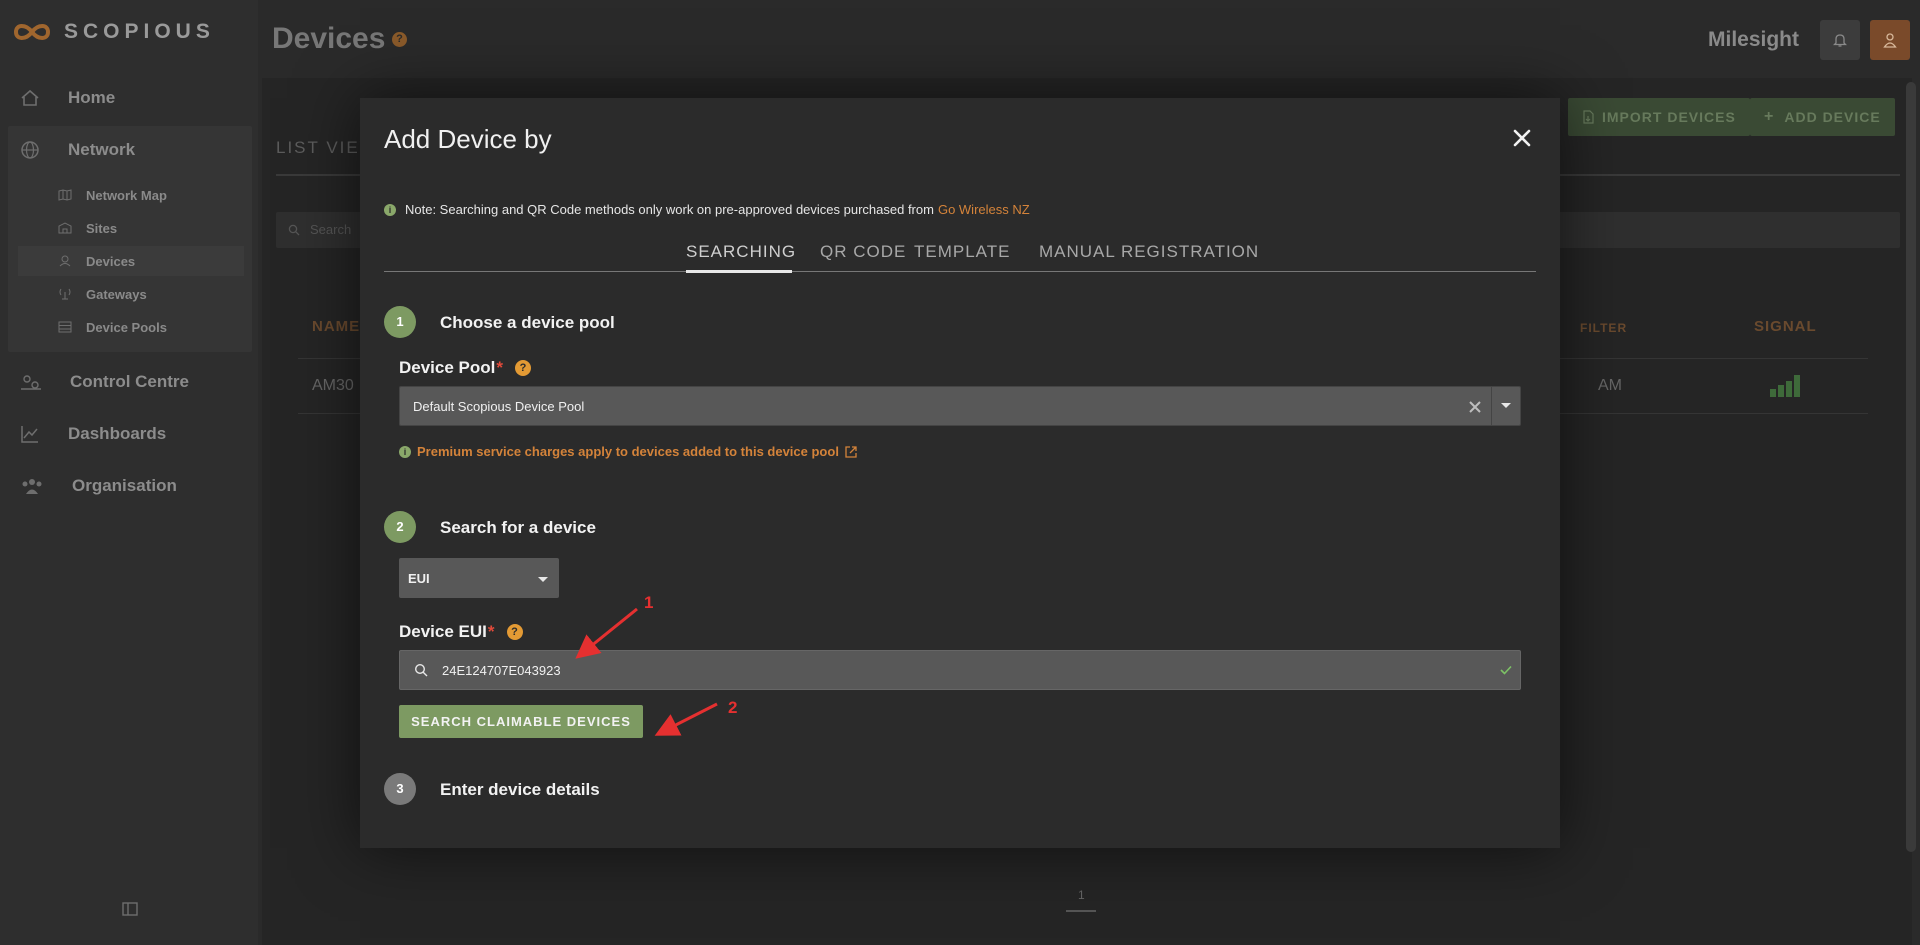  What do you see at coordinates (1610, 385) in the screenshot?
I see `row-time: AM` at bounding box center [1610, 385].